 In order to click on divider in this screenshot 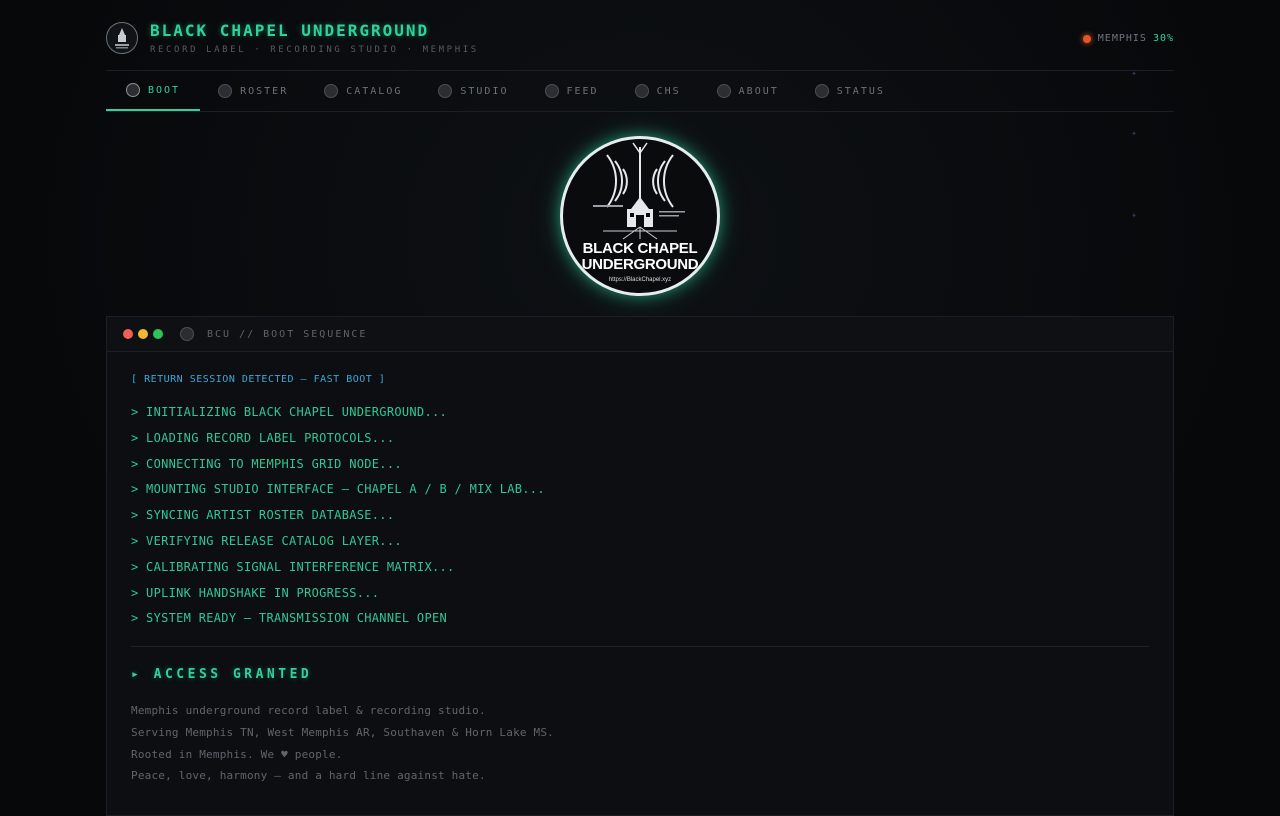, I will do `click(640, 647)`.